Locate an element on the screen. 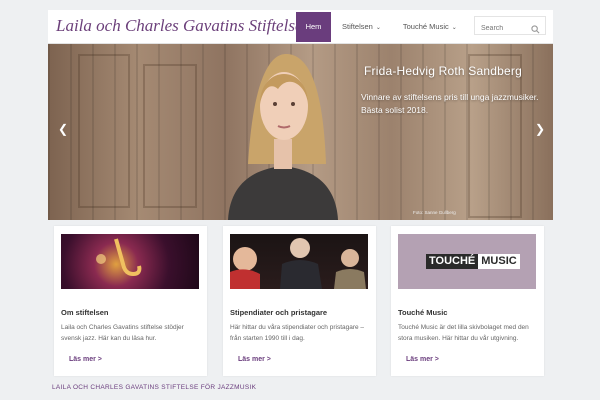 This screenshot has height=400, width=600. search-input is located at coordinates (504, 28).